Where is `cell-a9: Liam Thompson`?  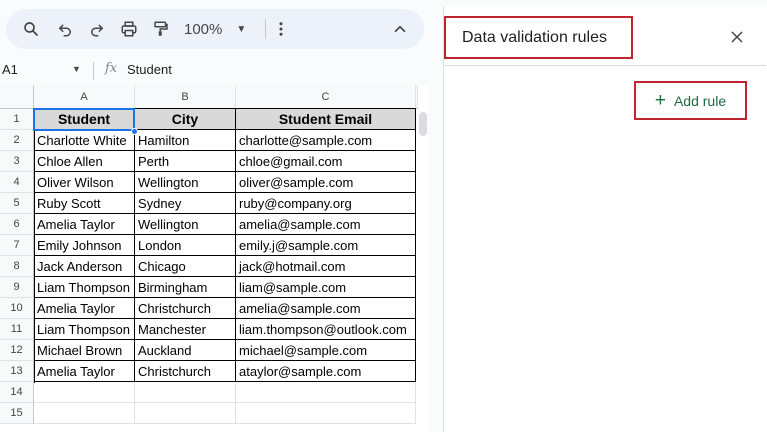 cell-a9: Liam Thompson is located at coordinates (84, 287).